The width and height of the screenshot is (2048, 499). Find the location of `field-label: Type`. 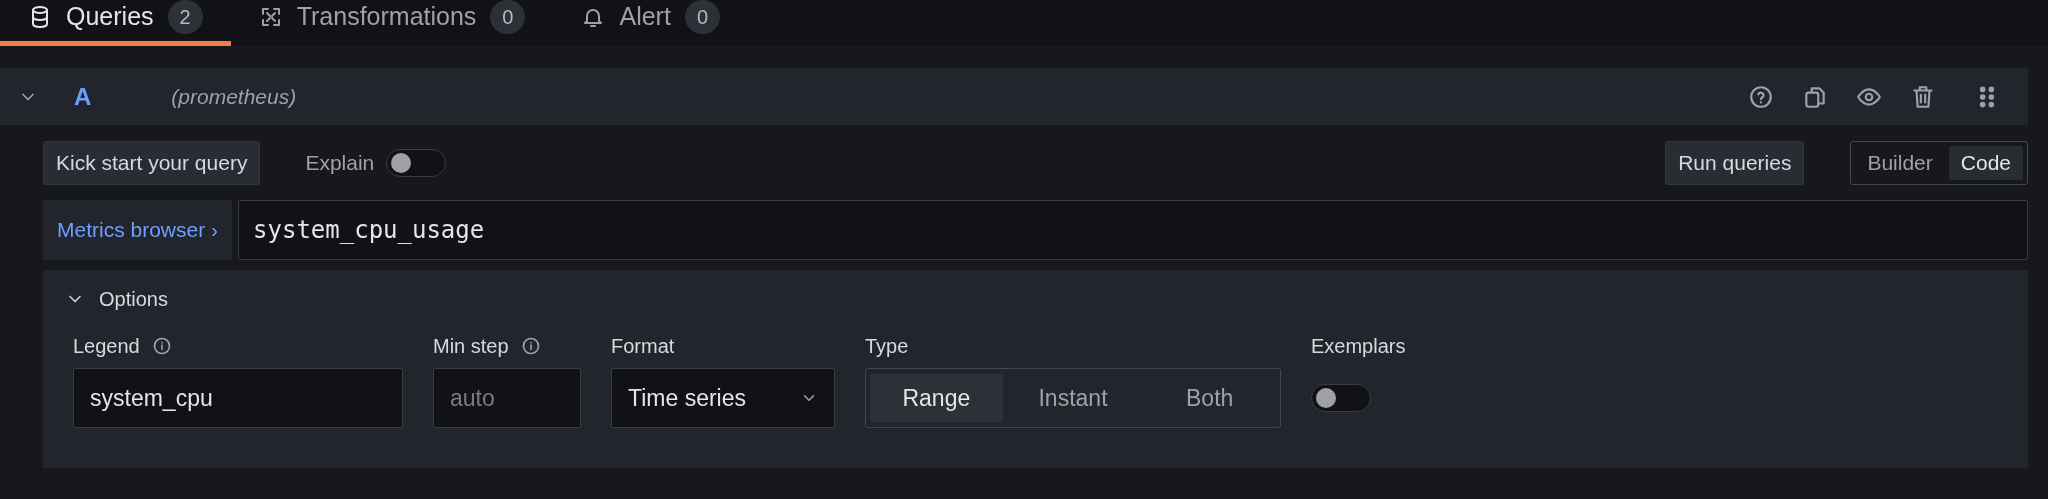

field-label: Type is located at coordinates (887, 346).